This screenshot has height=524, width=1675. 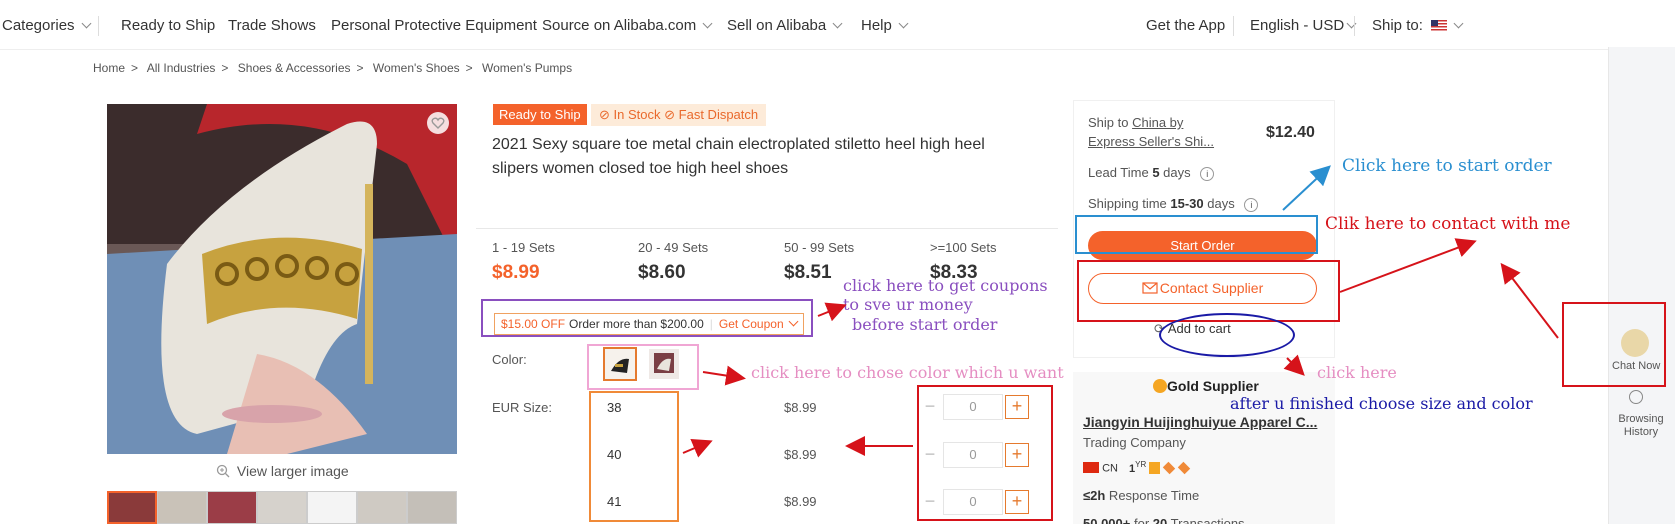 I want to click on supplier-badges: CN 1YR, so click(x=1137, y=467).